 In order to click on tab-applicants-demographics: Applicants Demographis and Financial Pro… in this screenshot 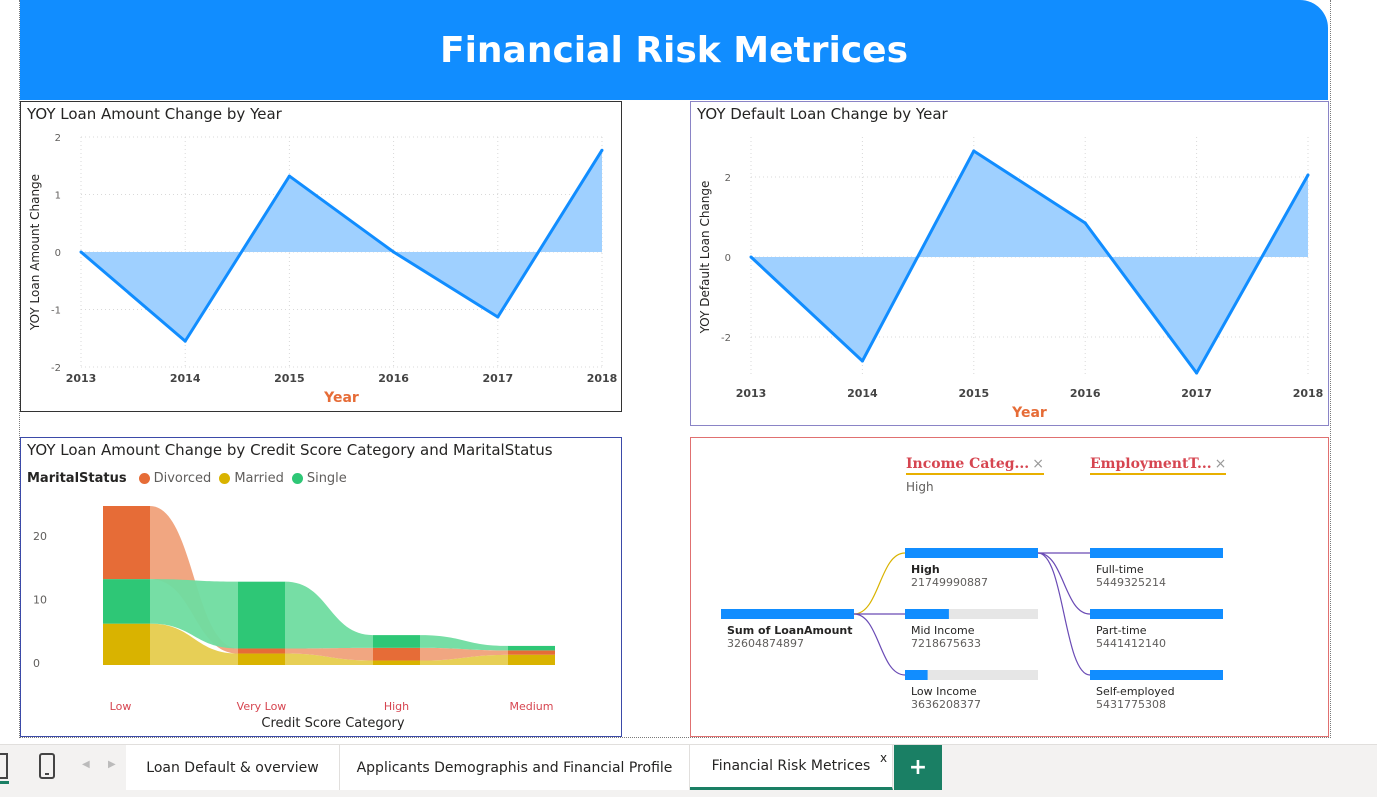, I will do `click(515, 767)`.